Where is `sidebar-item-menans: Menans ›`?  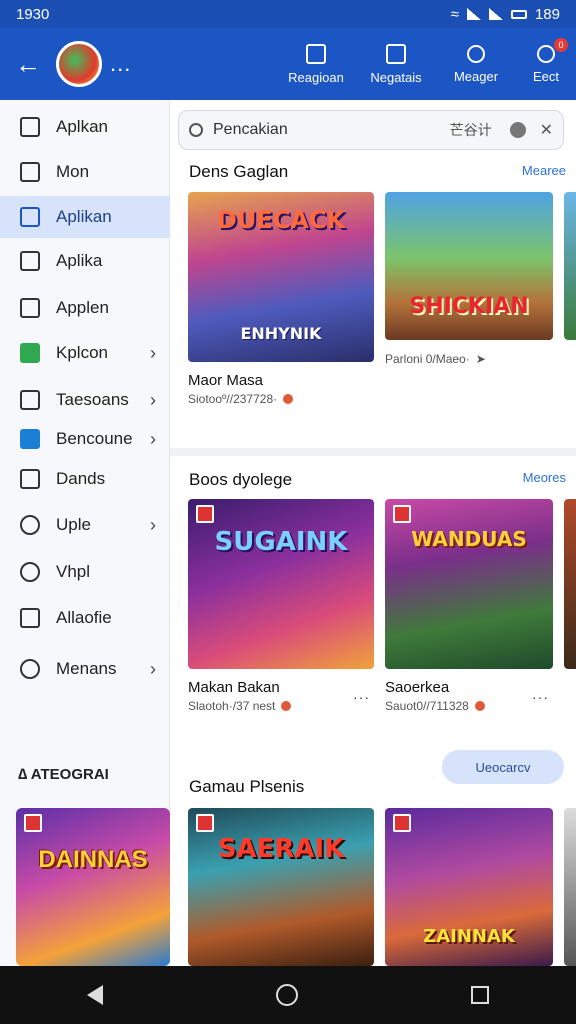 sidebar-item-menans: Menans › is located at coordinates (85, 669).